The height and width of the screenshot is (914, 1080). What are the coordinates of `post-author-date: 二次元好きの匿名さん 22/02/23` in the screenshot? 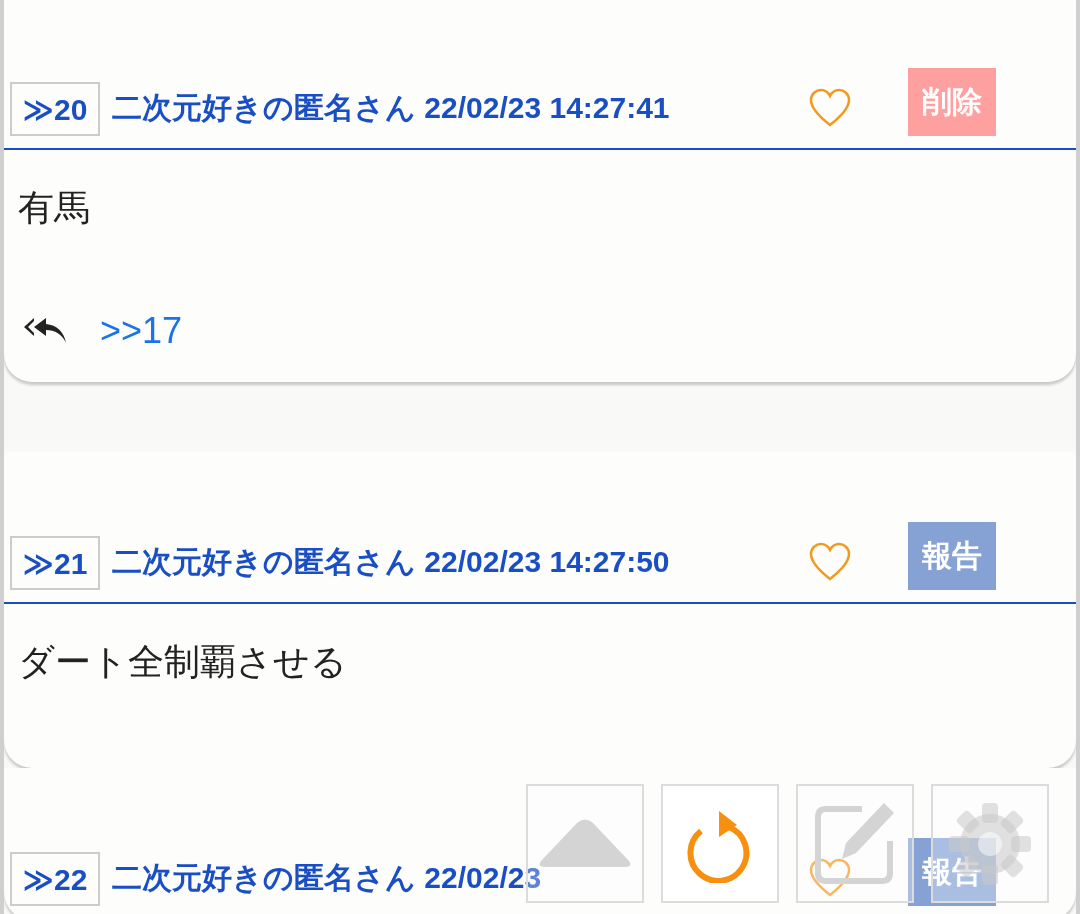 It's located at (327, 877).